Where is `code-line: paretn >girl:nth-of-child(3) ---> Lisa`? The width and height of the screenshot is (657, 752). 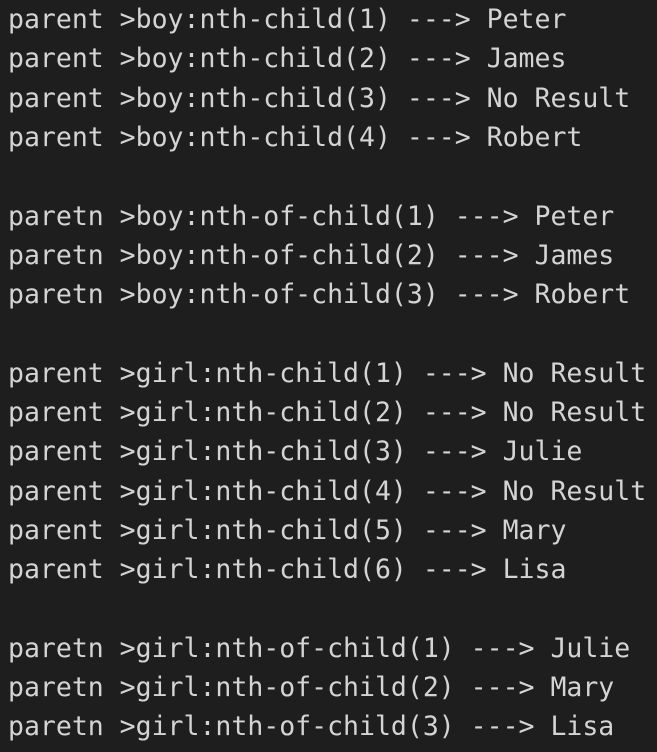
code-line: paretn >girl:nth-of-child(3) ---> Lisa is located at coordinates (311, 727).